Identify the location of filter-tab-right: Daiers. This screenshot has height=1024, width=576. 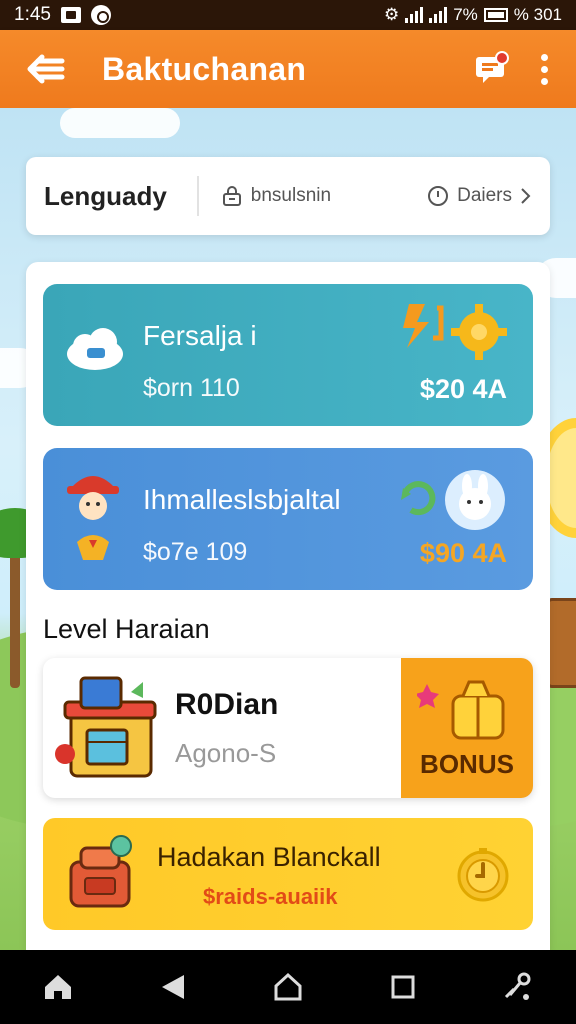
(479, 196).